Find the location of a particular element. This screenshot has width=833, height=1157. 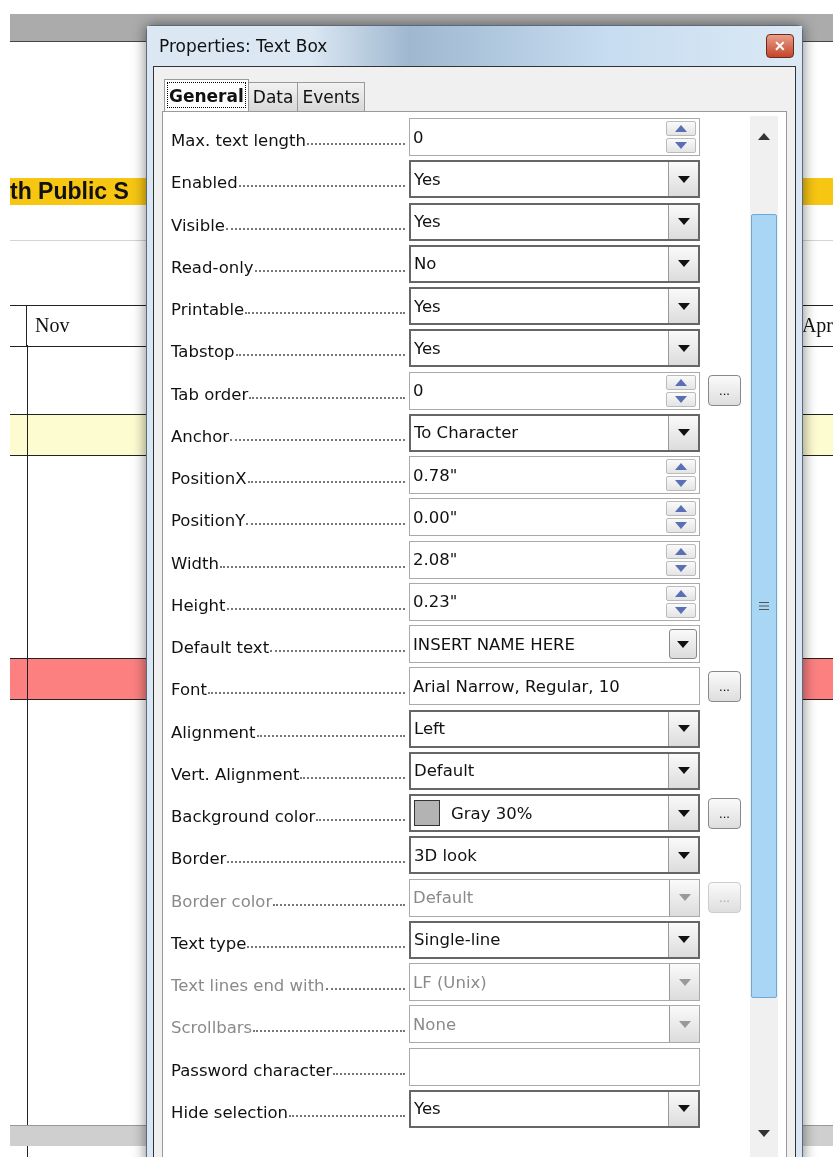

property-label: Font is located at coordinates (189, 690).